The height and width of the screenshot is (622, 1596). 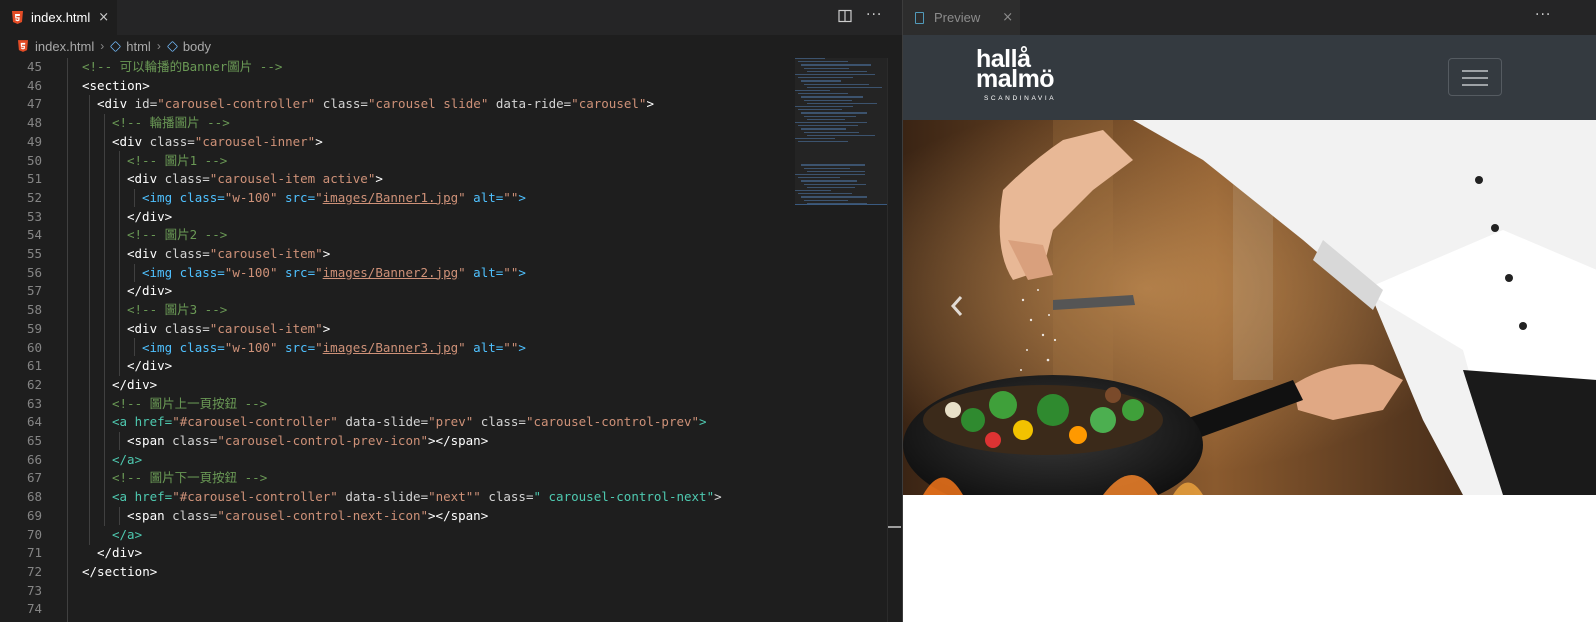 I want to click on site-logo: hallå malmö SCANDINAVIA, so click(x=1021, y=76).